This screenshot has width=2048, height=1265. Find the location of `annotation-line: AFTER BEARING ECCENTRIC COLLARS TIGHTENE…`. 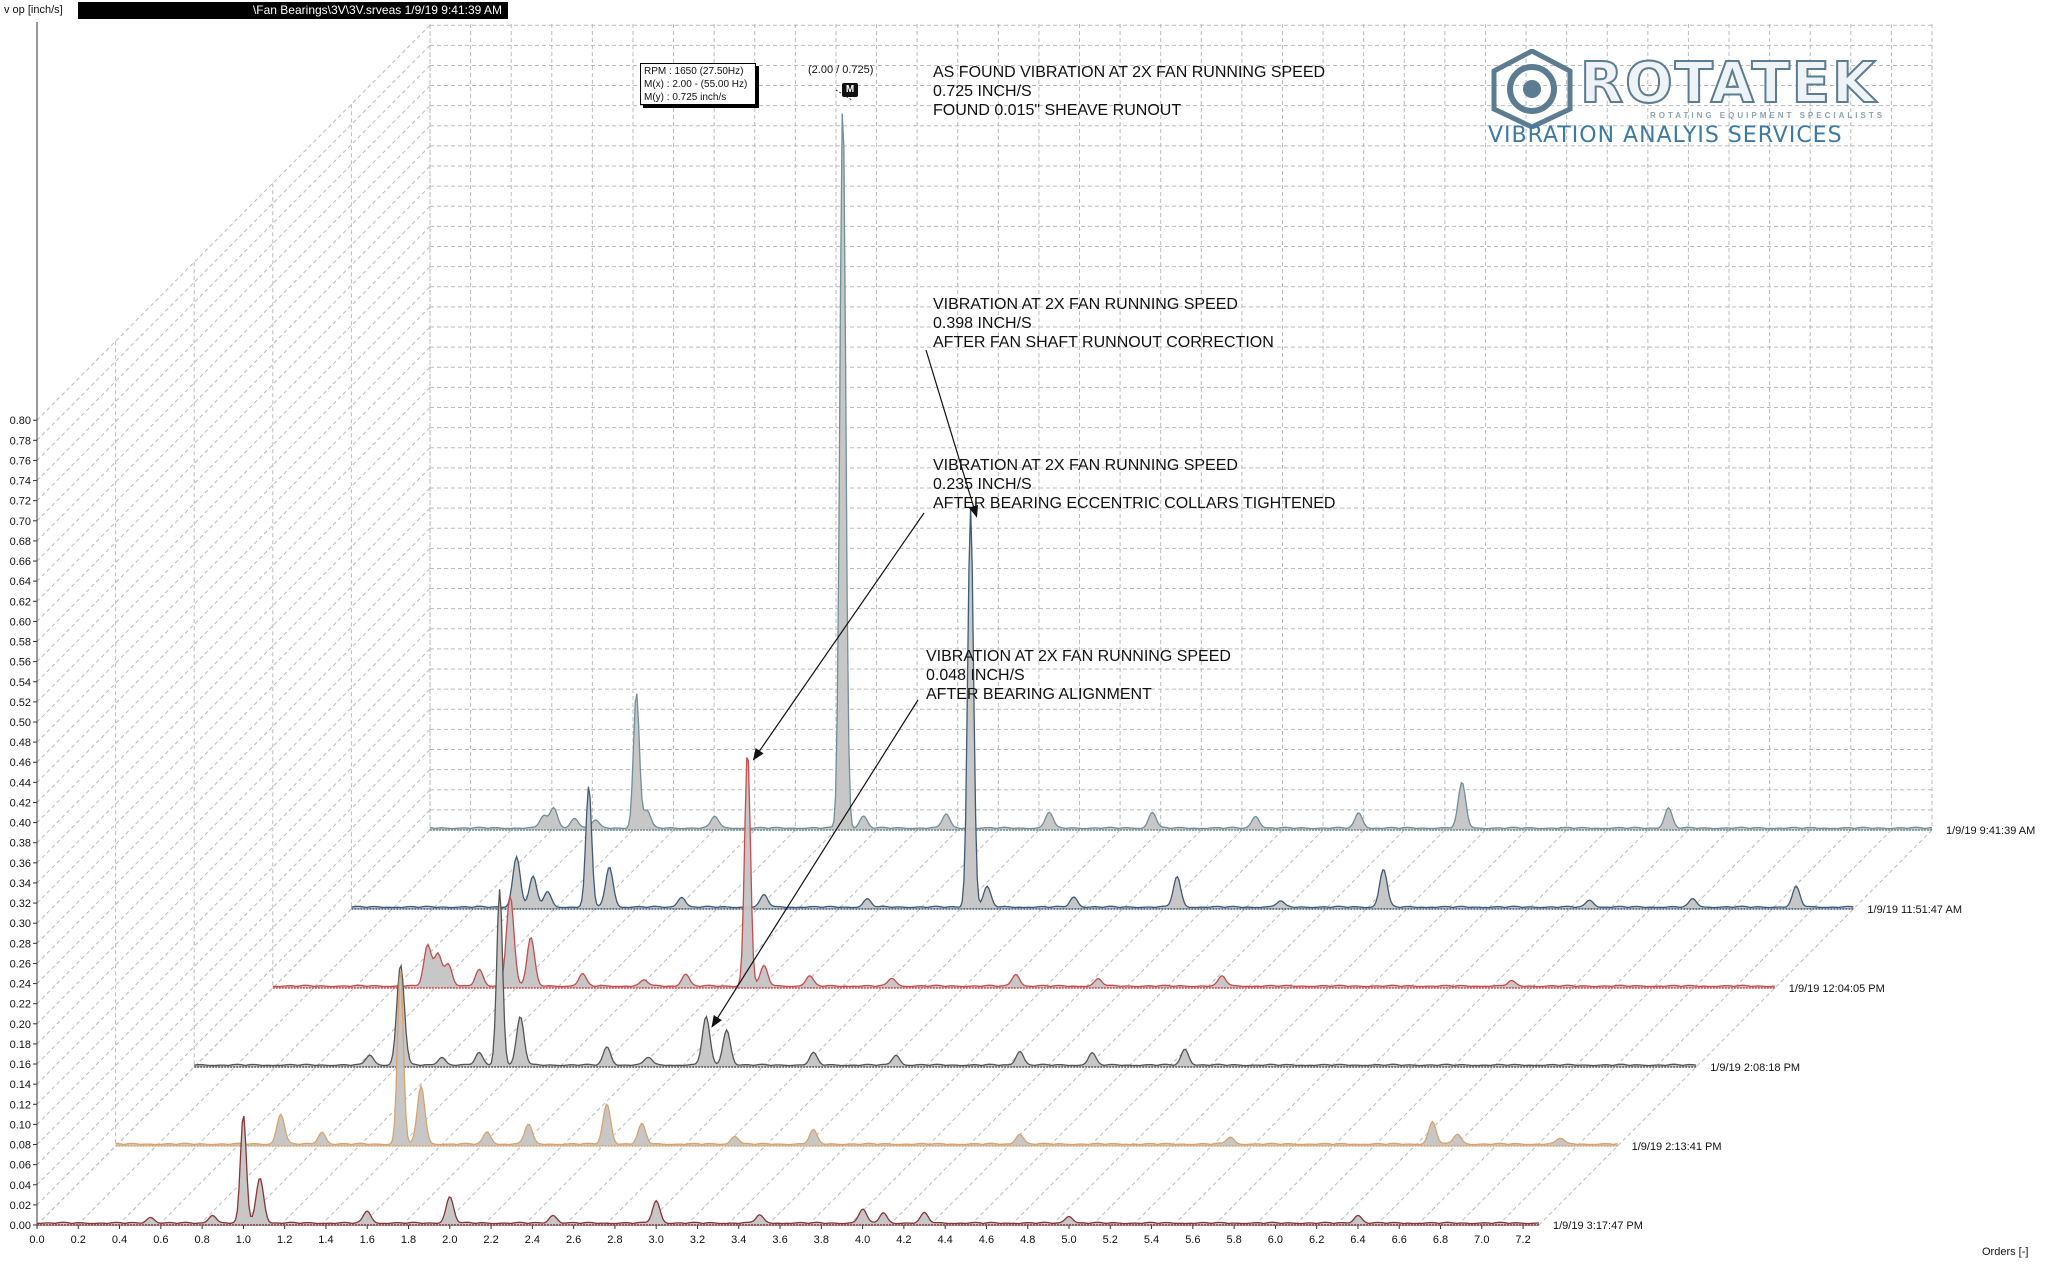

annotation-line: AFTER BEARING ECCENTRIC COLLARS TIGHTENE… is located at coordinates (1134, 503).